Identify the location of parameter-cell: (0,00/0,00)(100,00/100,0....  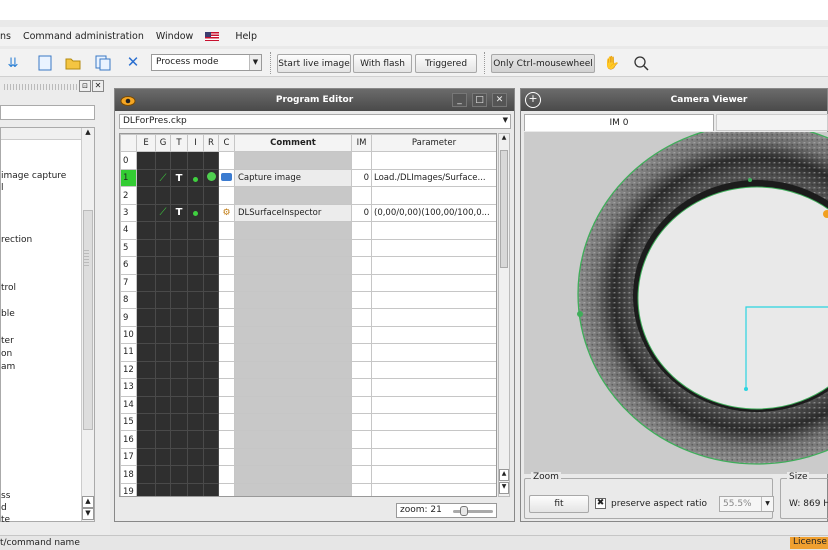
(433, 213).